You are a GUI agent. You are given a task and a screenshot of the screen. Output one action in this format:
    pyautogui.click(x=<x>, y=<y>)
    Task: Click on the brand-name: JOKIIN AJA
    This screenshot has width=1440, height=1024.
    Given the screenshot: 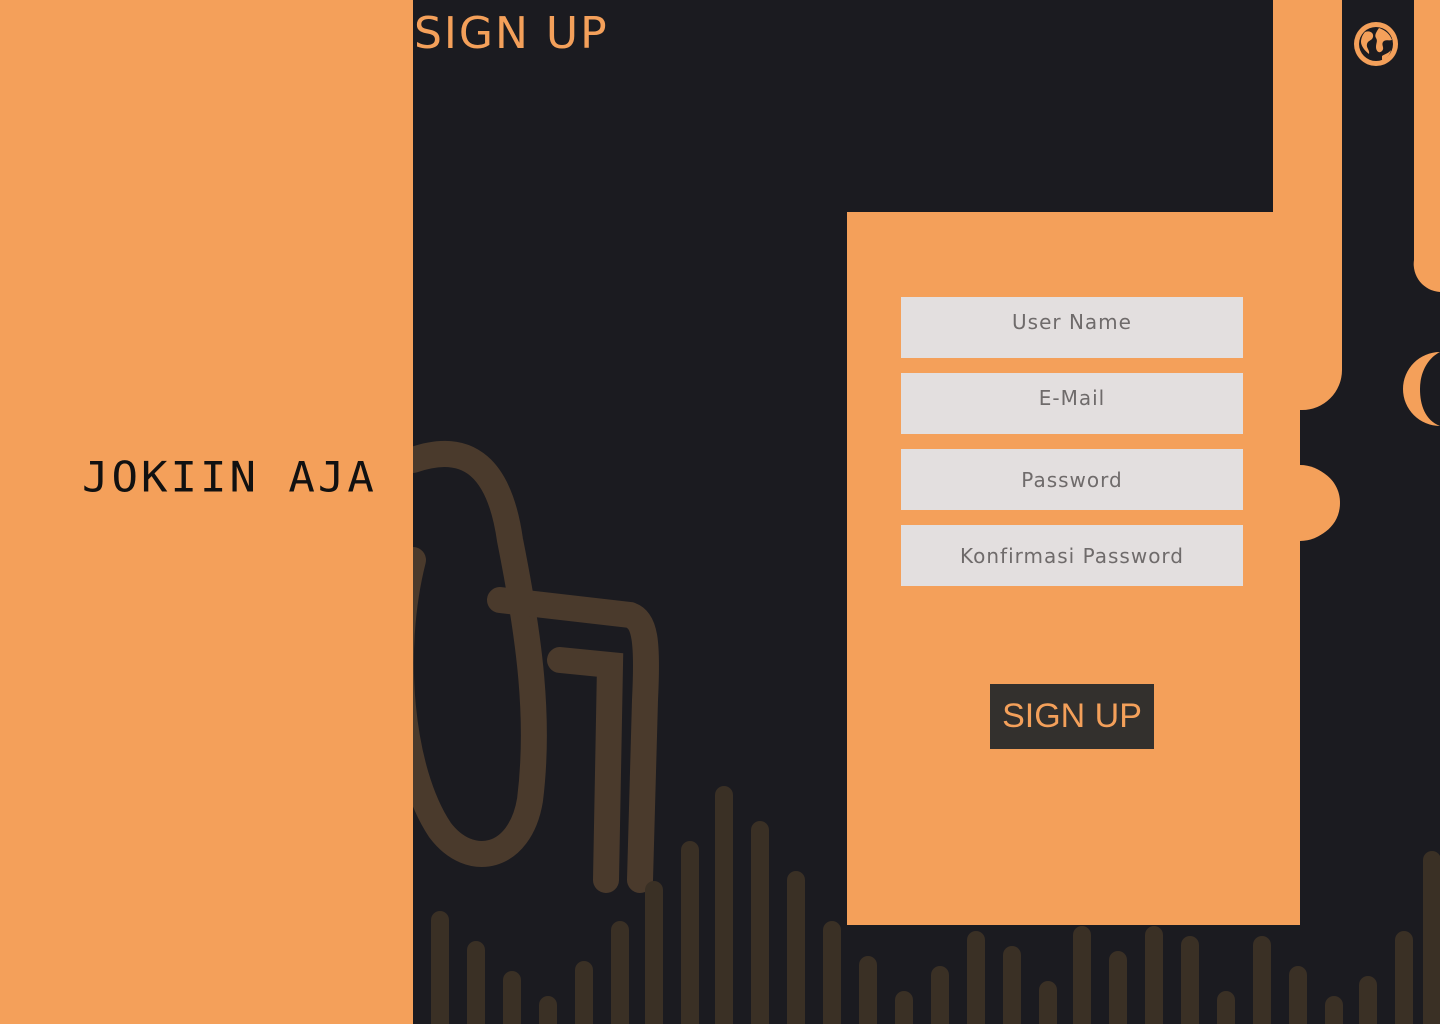 What is the action you would take?
    pyautogui.click(x=229, y=477)
    